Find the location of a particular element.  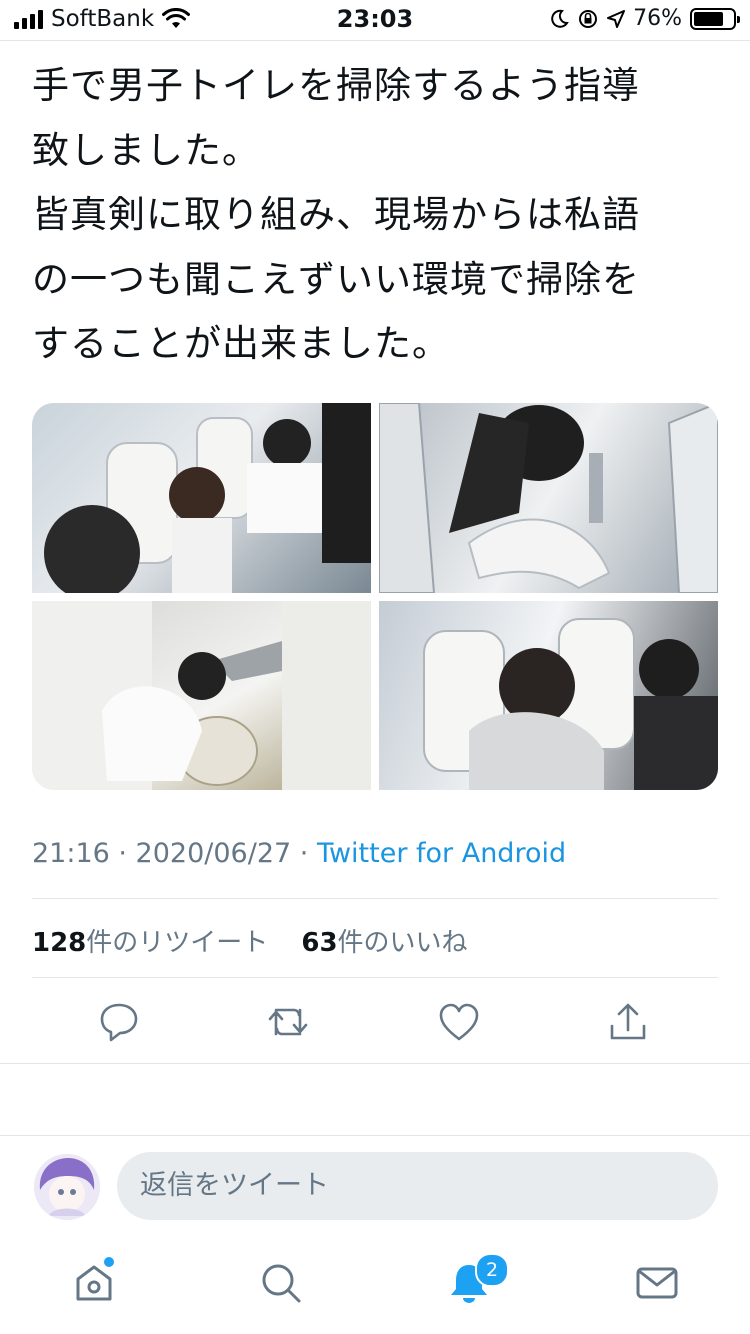

rotation-lock-icon is located at coordinates (588, 18).